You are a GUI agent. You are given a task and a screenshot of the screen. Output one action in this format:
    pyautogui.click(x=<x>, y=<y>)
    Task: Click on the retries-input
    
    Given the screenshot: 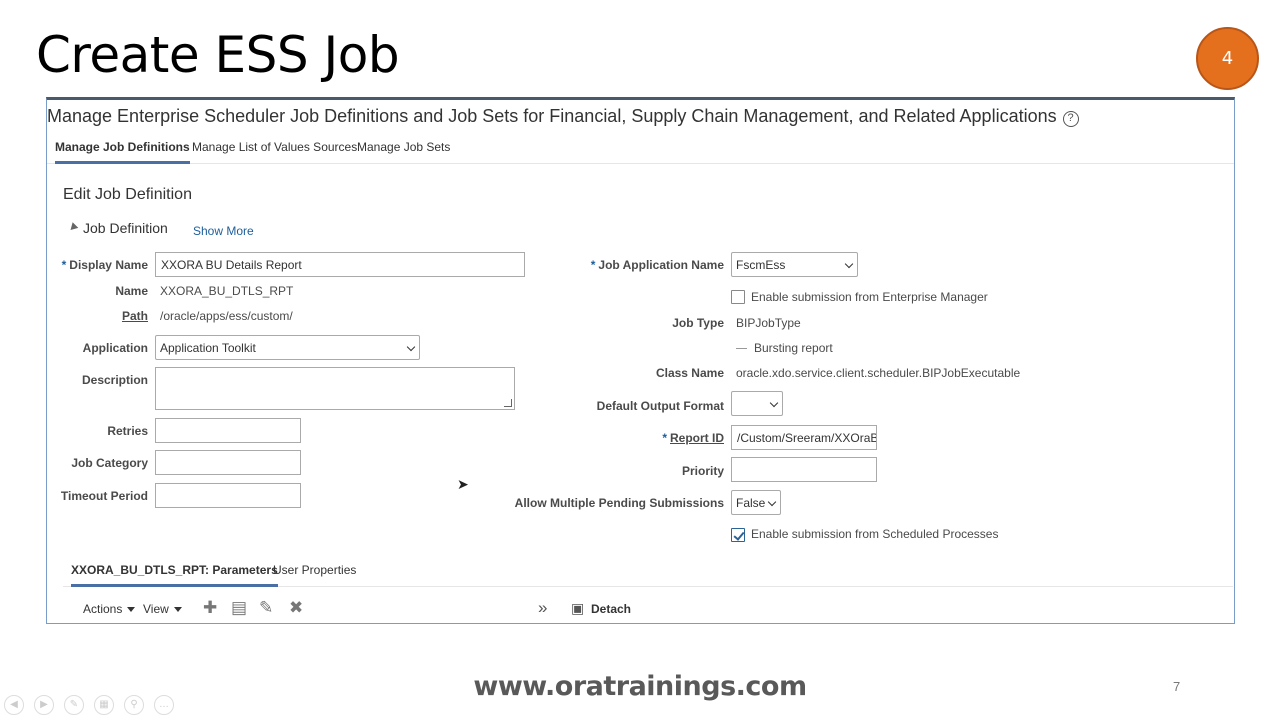 What is the action you would take?
    pyautogui.click(x=228, y=430)
    